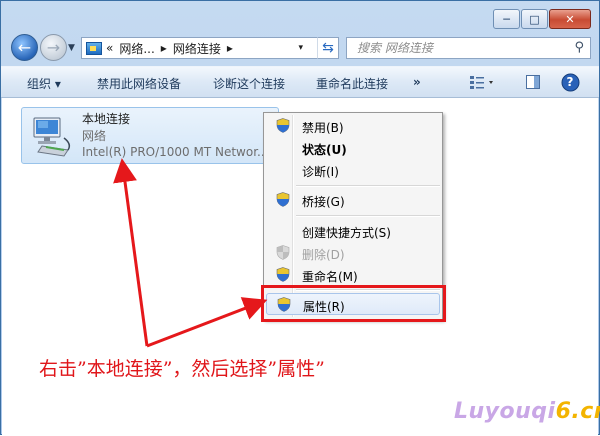  What do you see at coordinates (577, 411) in the screenshot?
I see `watermark-part2: 6.cn` at bounding box center [577, 411].